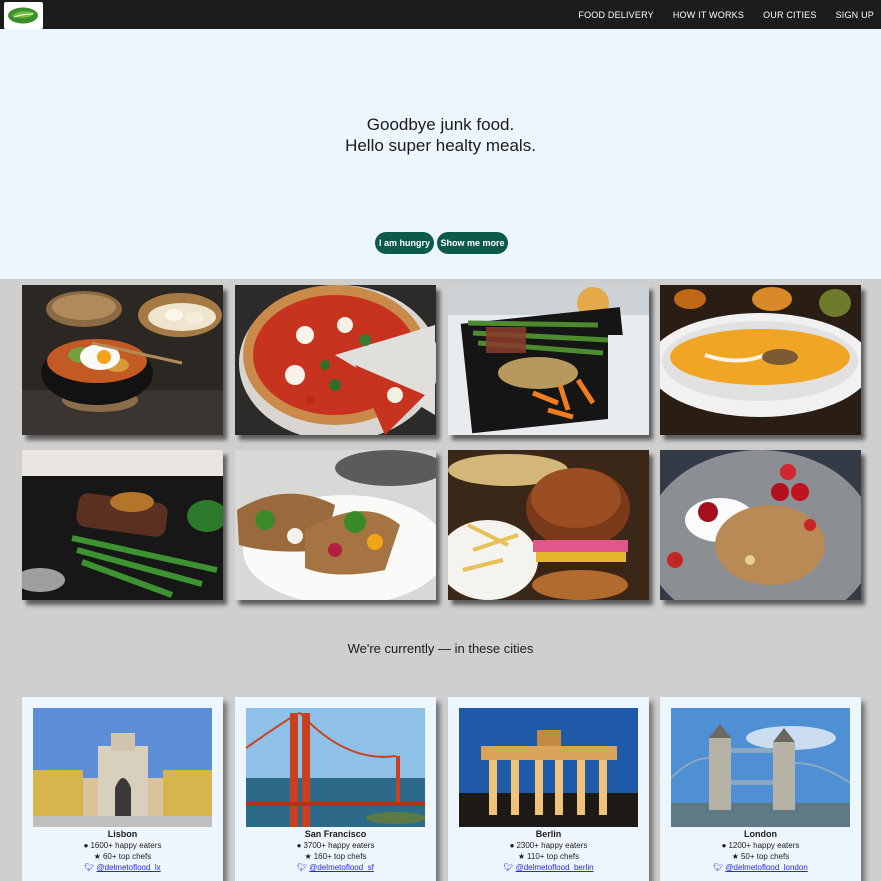  I want to click on city-photo-berlin, so click(548, 767).